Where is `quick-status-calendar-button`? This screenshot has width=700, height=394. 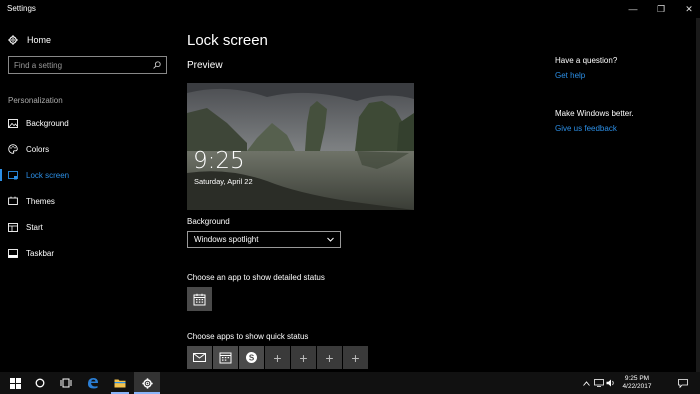
quick-status-calendar-button is located at coordinates (225, 357).